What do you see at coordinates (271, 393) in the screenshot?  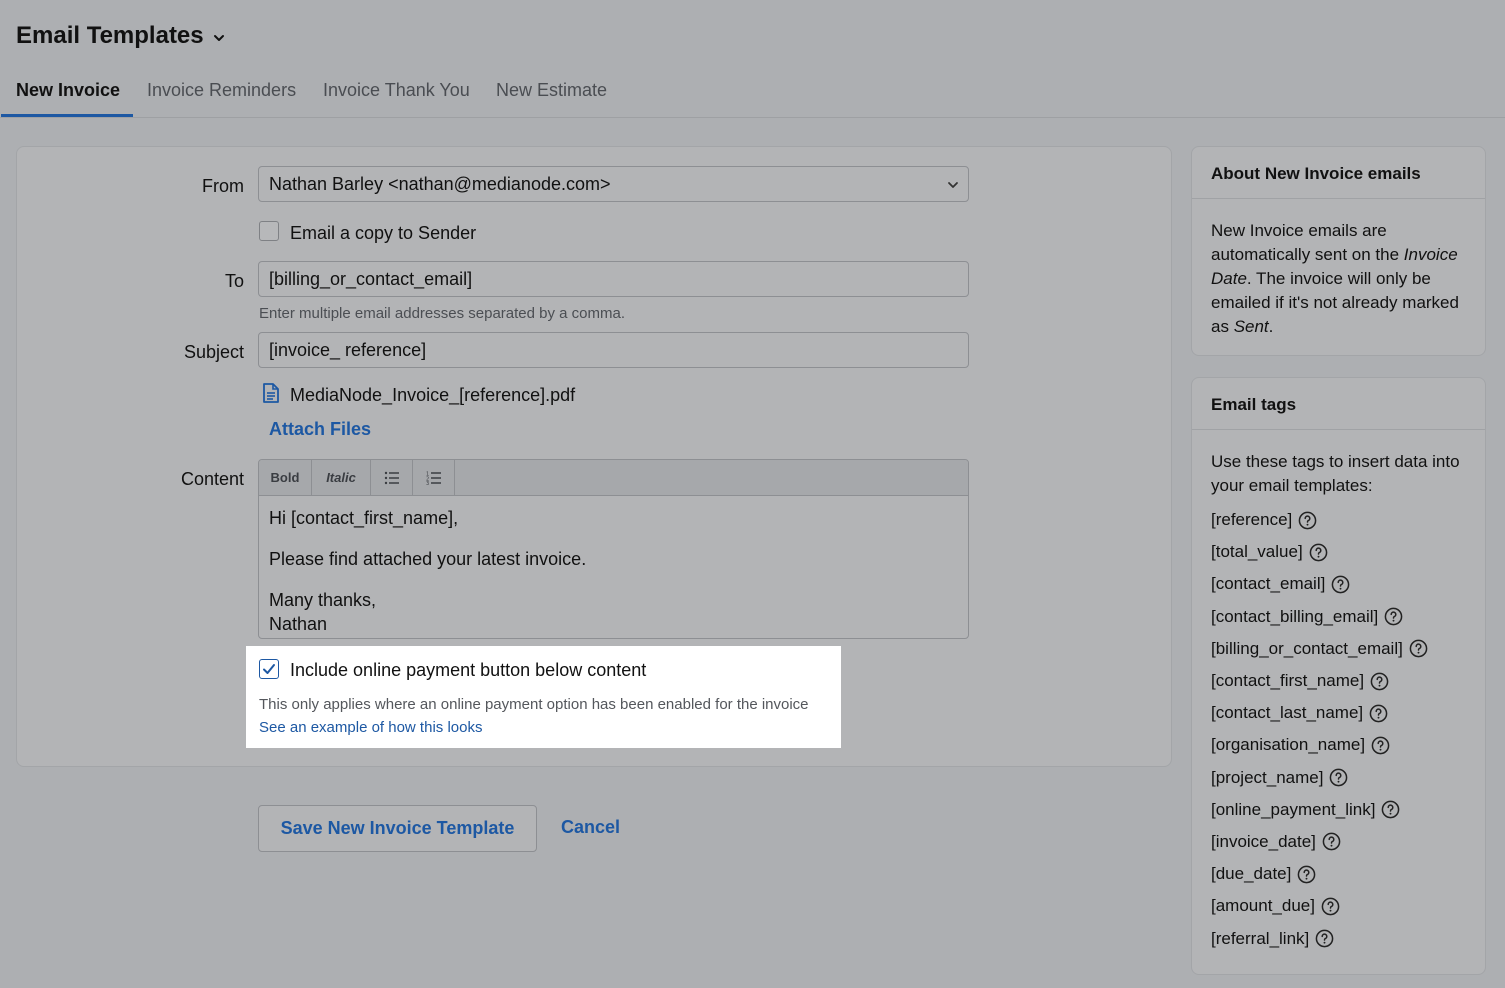 I see `document-icon` at bounding box center [271, 393].